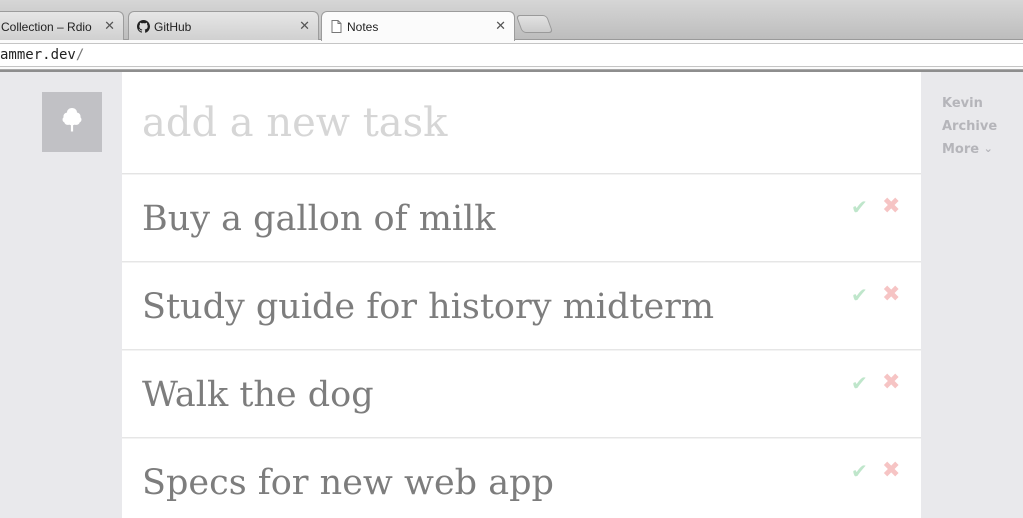 This screenshot has height=518, width=1023. I want to click on app-logo, so click(72, 122).